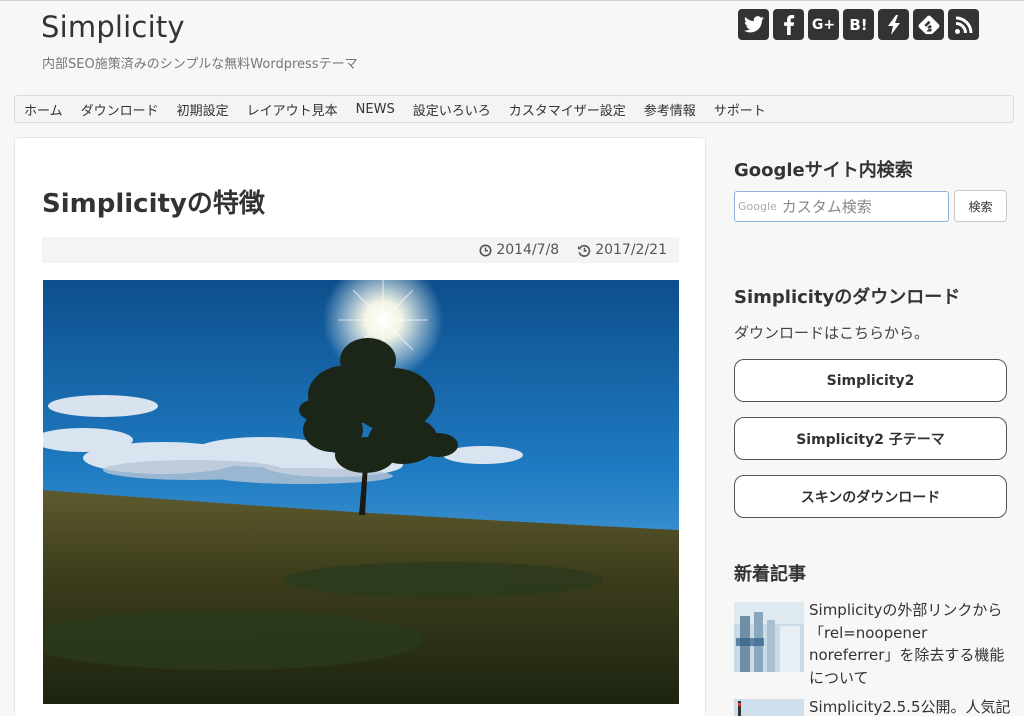 The image size is (1024, 716). I want to click on recent-post-1-line-3: noreferrer」を除去する機能, so click(907, 655).